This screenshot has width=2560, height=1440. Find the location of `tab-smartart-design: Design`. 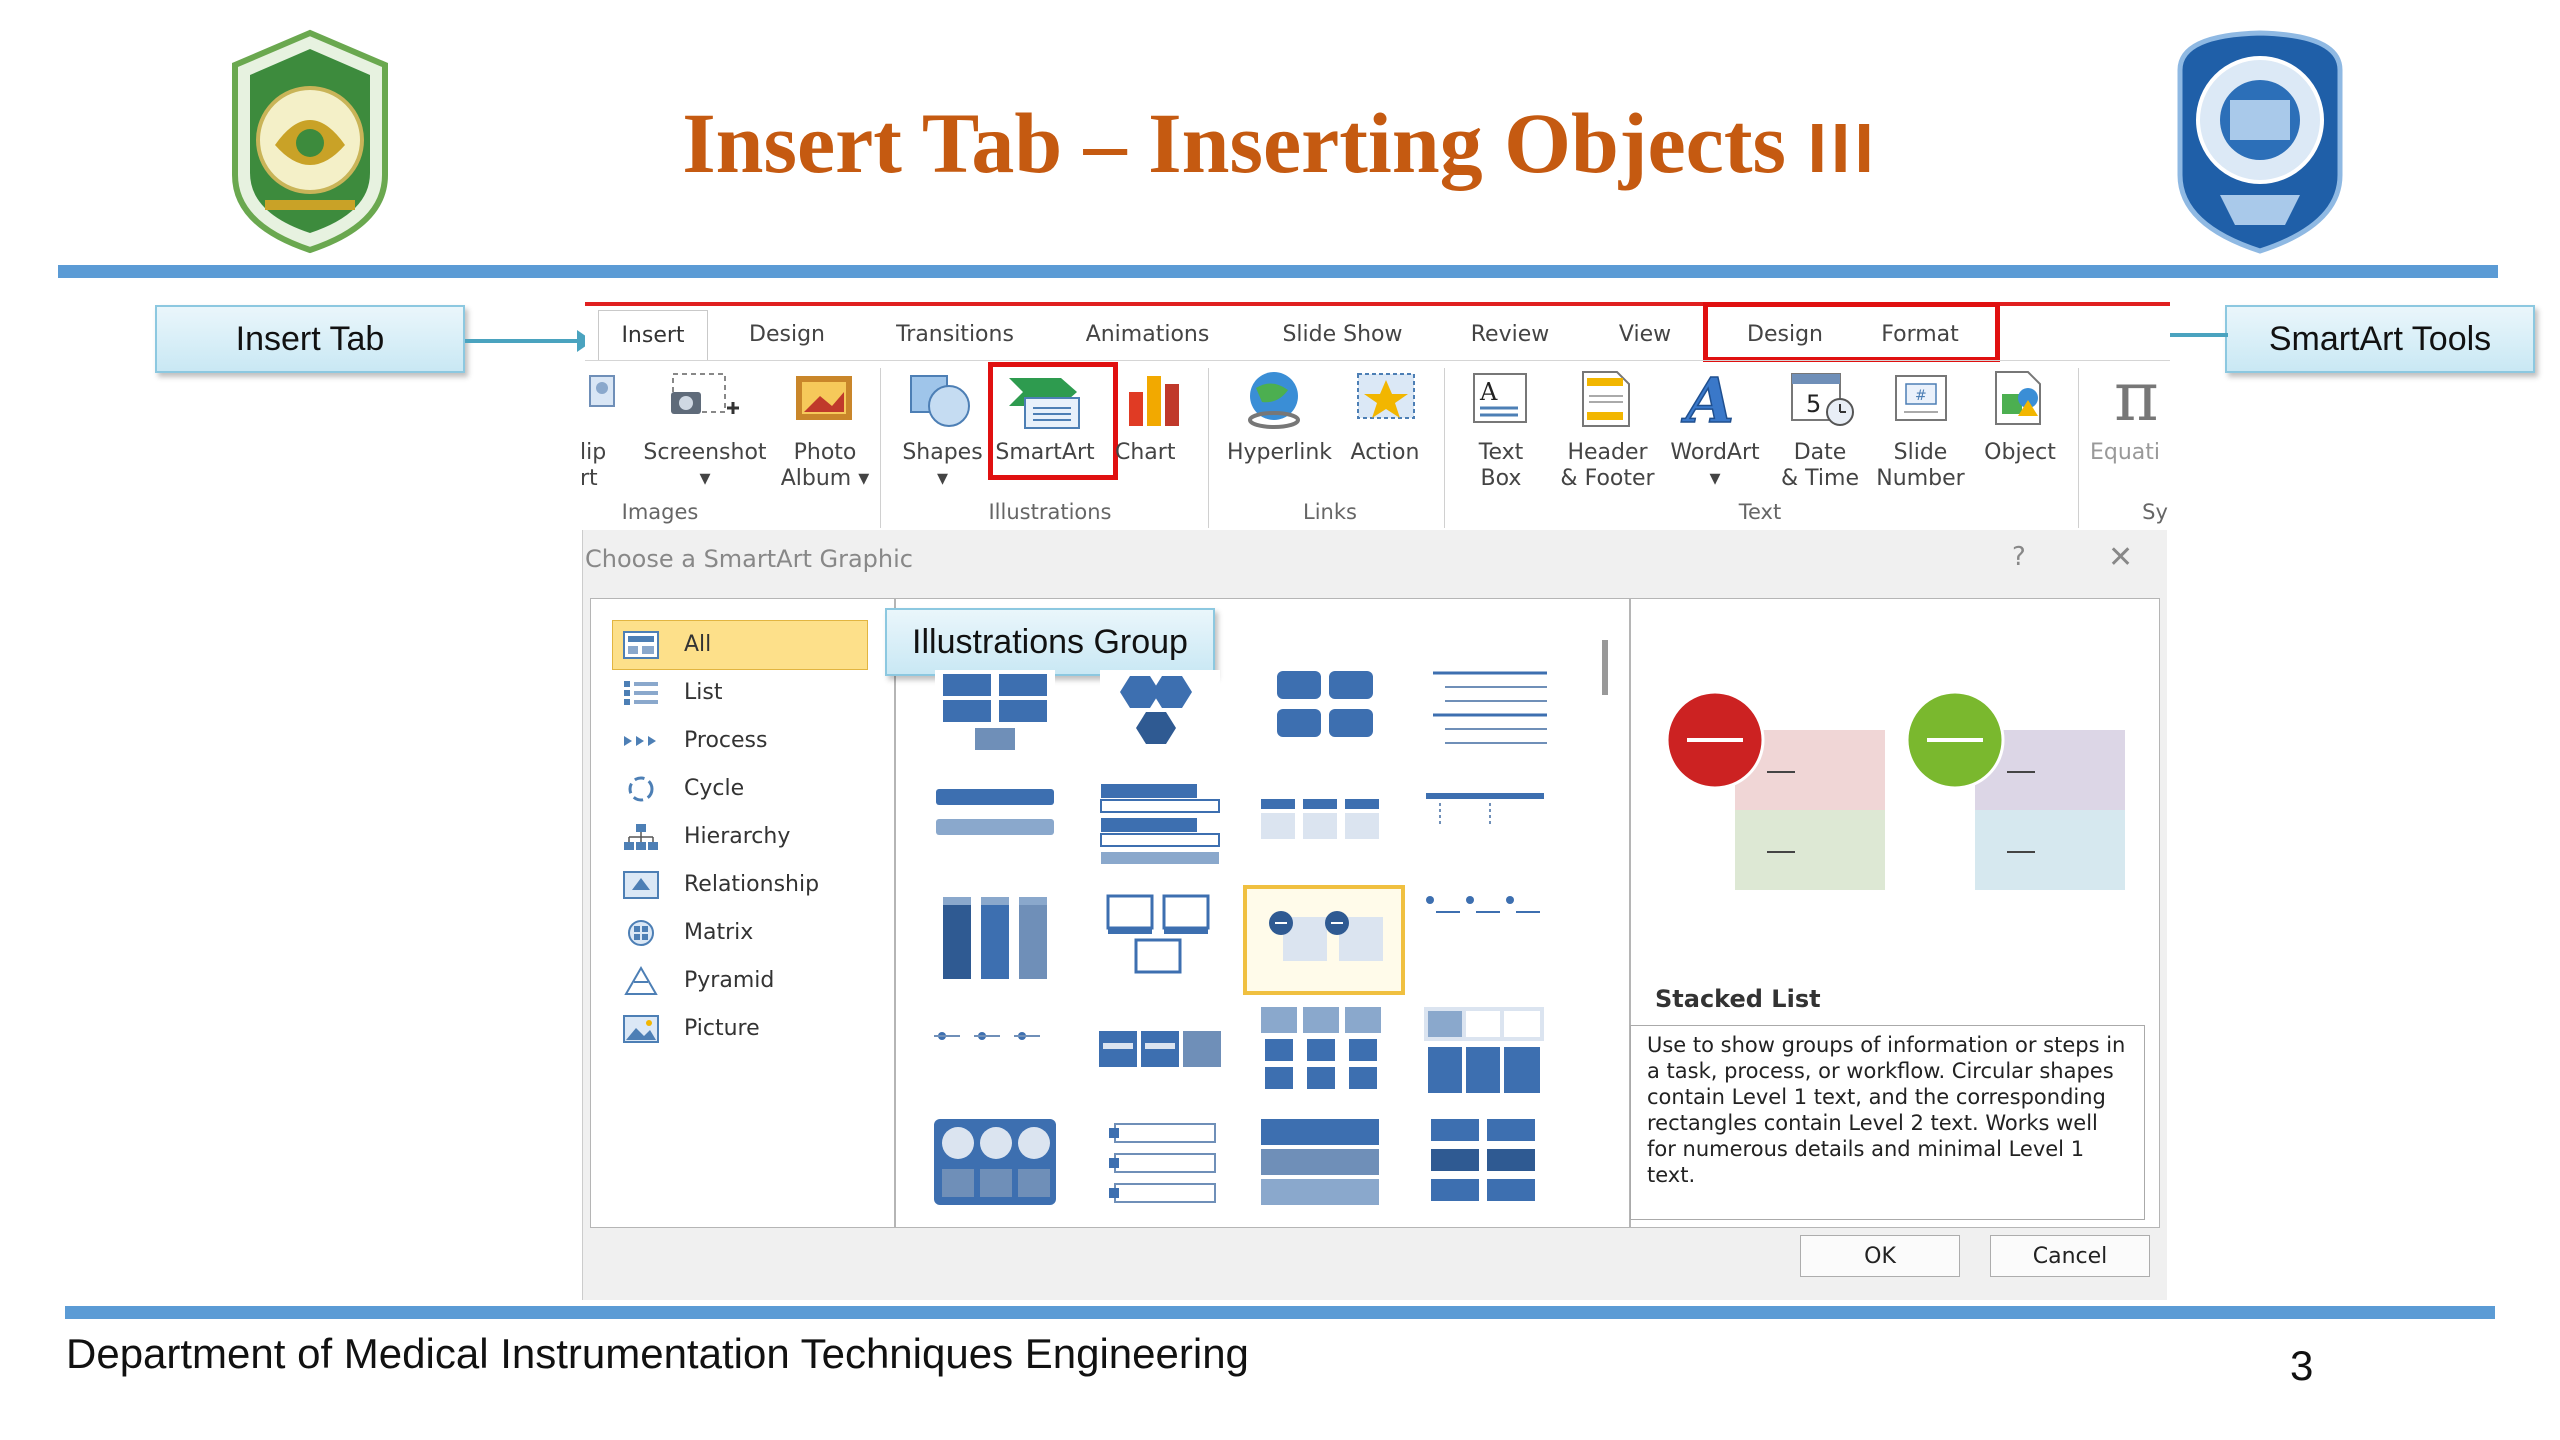

tab-smartart-design: Design is located at coordinates (1785, 335).